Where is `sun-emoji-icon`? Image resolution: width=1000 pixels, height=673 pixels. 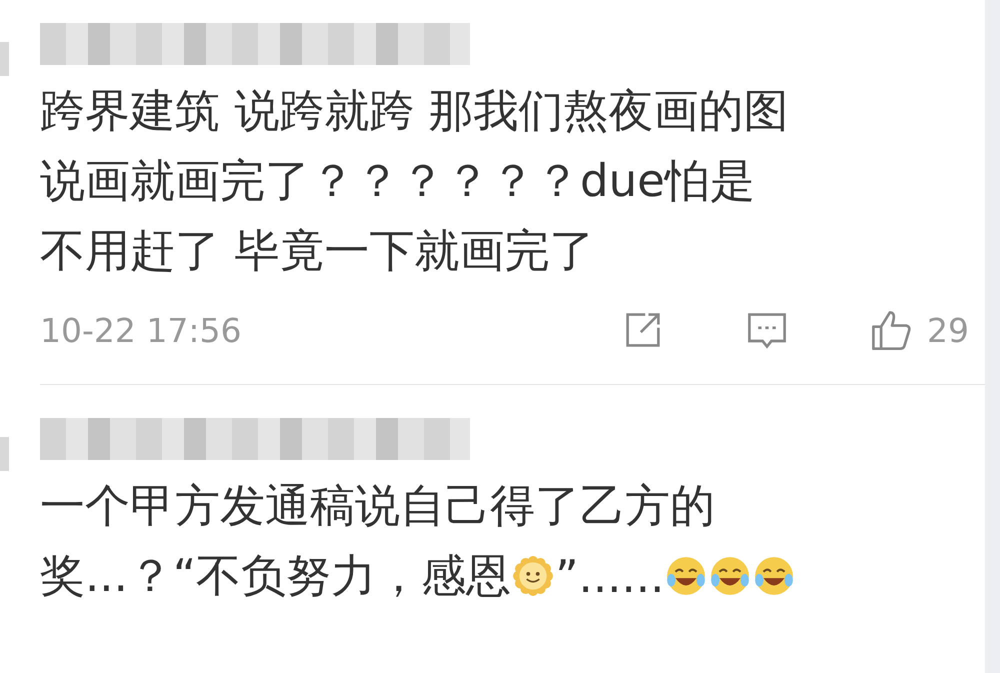
sun-emoji-icon is located at coordinates (533, 576).